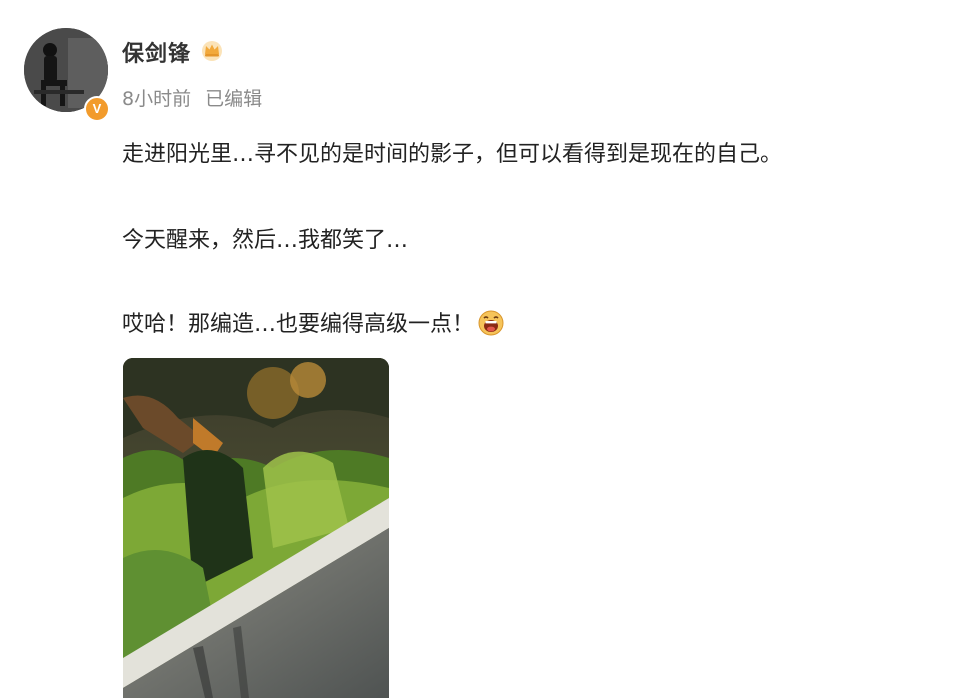  I want to click on post-image-content, so click(256, 528).